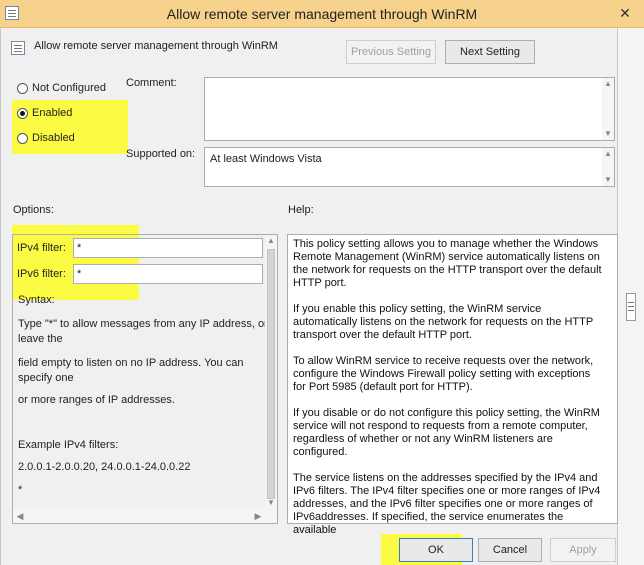  Describe the element at coordinates (625, 13) in the screenshot. I see `close-icon: ✕` at that location.